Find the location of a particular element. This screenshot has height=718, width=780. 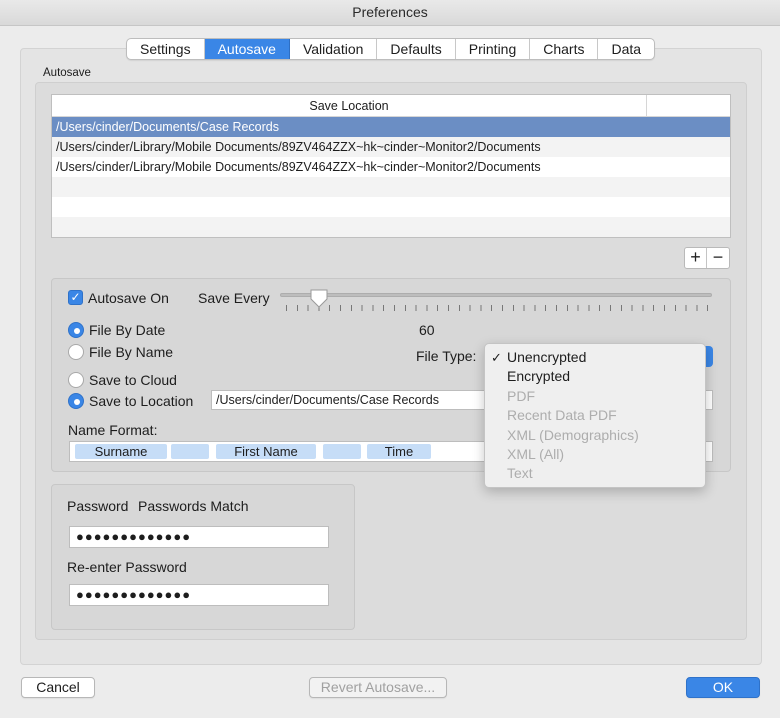

name-format-label: Name Format: is located at coordinates (113, 430).